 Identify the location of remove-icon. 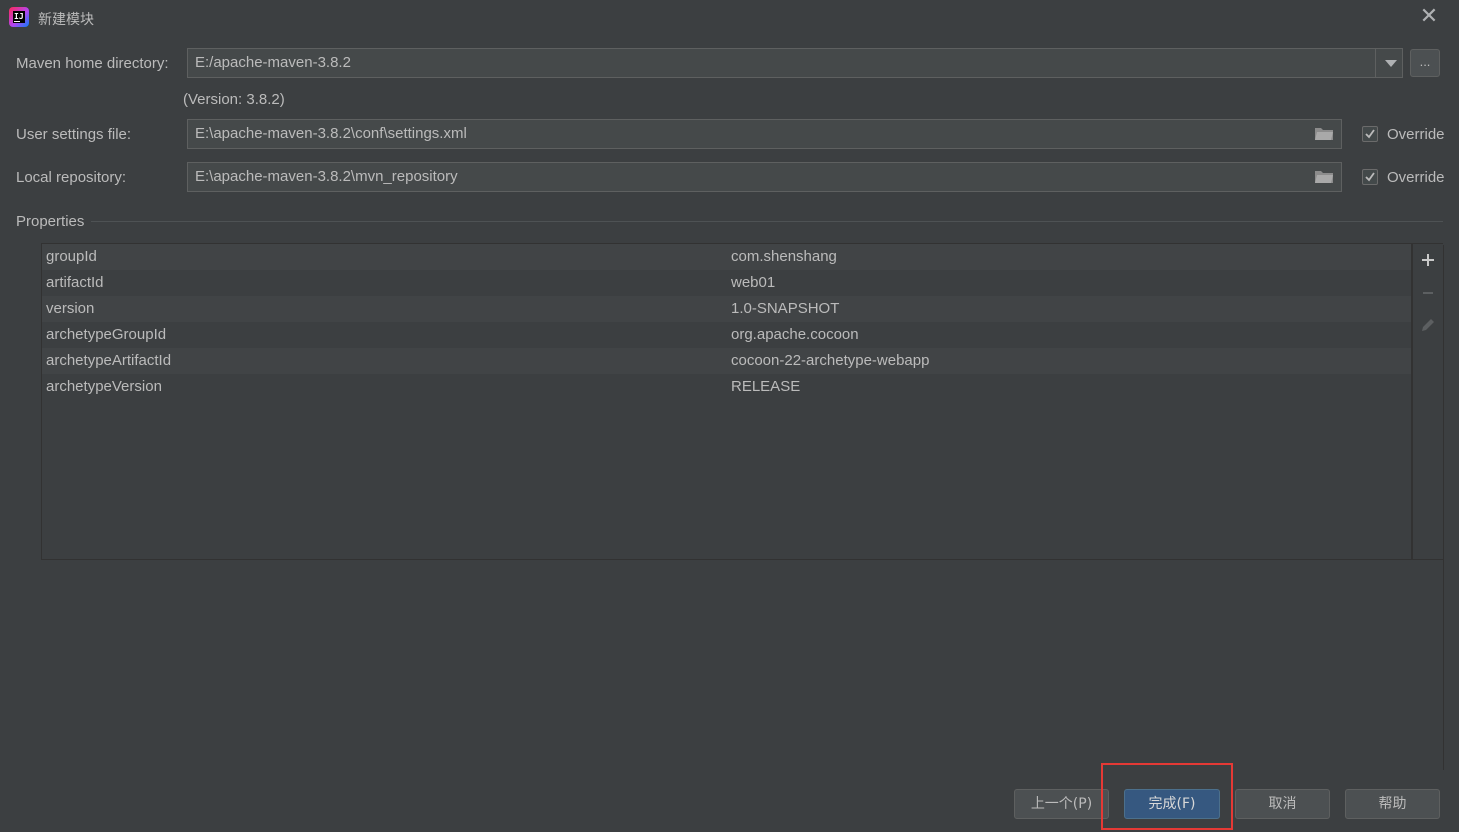
(1428, 293).